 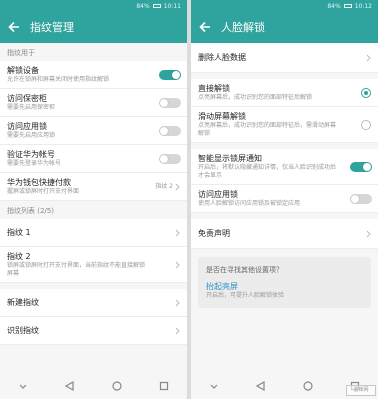 What do you see at coordinates (170, 158) in the screenshot?
I see `huawei-account-toggle` at bounding box center [170, 158].